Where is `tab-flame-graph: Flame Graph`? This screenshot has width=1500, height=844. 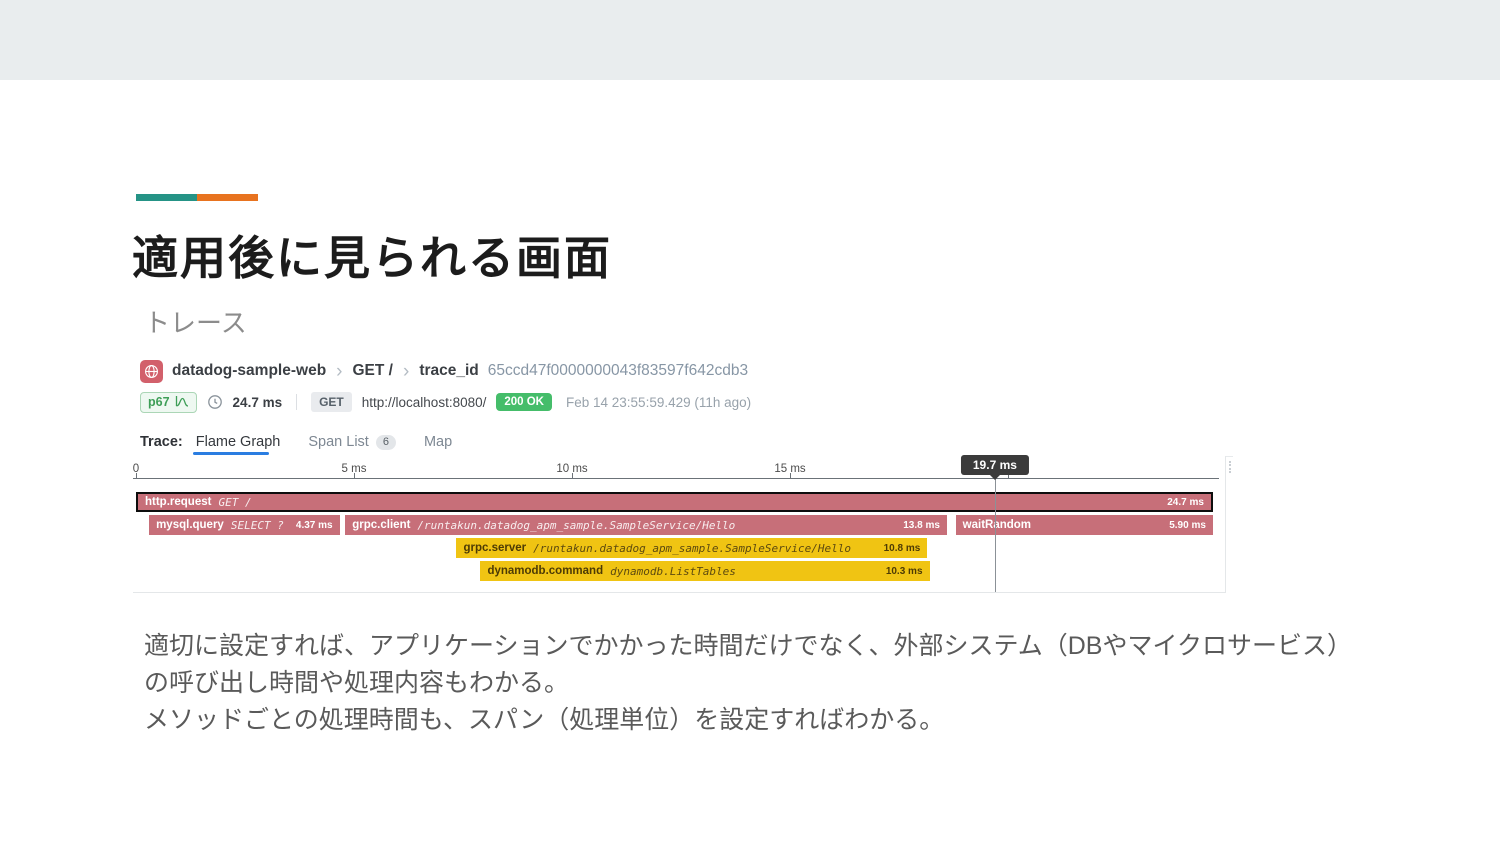 tab-flame-graph: Flame Graph is located at coordinates (238, 442).